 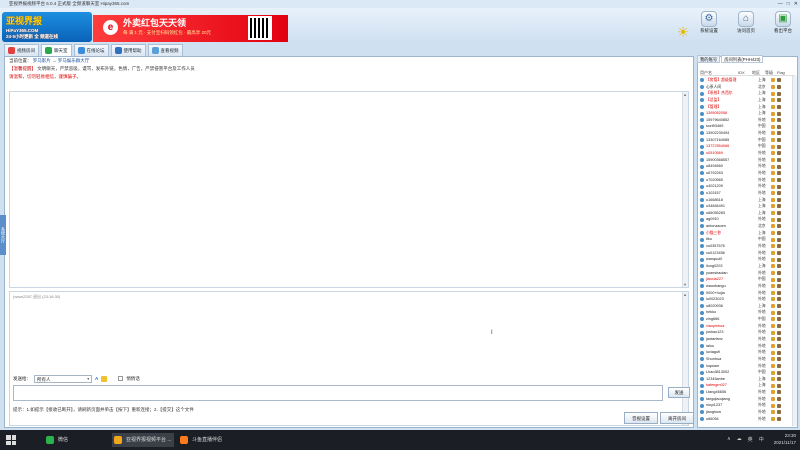 I want to click on message-input, so click(x=338, y=393).